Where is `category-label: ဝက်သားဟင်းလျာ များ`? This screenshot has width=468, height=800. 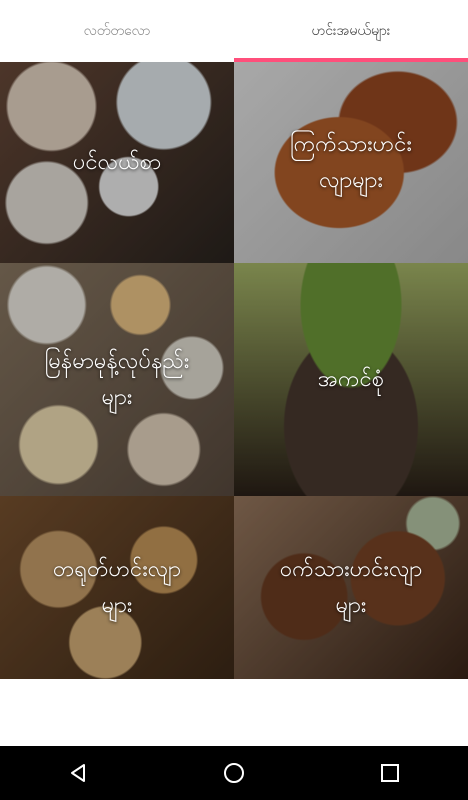 category-label: ဝက်သားဟင်းလျာ များ is located at coordinates (351, 587).